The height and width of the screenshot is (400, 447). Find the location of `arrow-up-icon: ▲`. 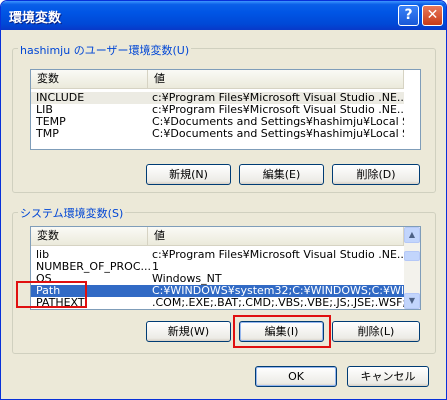

arrow-up-icon: ▲ is located at coordinates (412, 234).